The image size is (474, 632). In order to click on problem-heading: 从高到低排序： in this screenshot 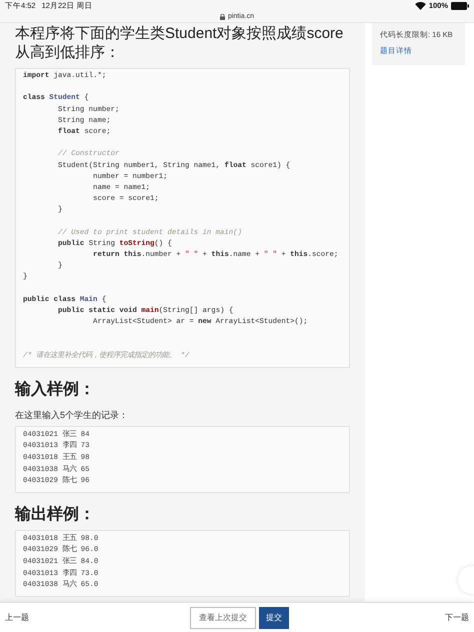, I will do `click(67, 52)`.